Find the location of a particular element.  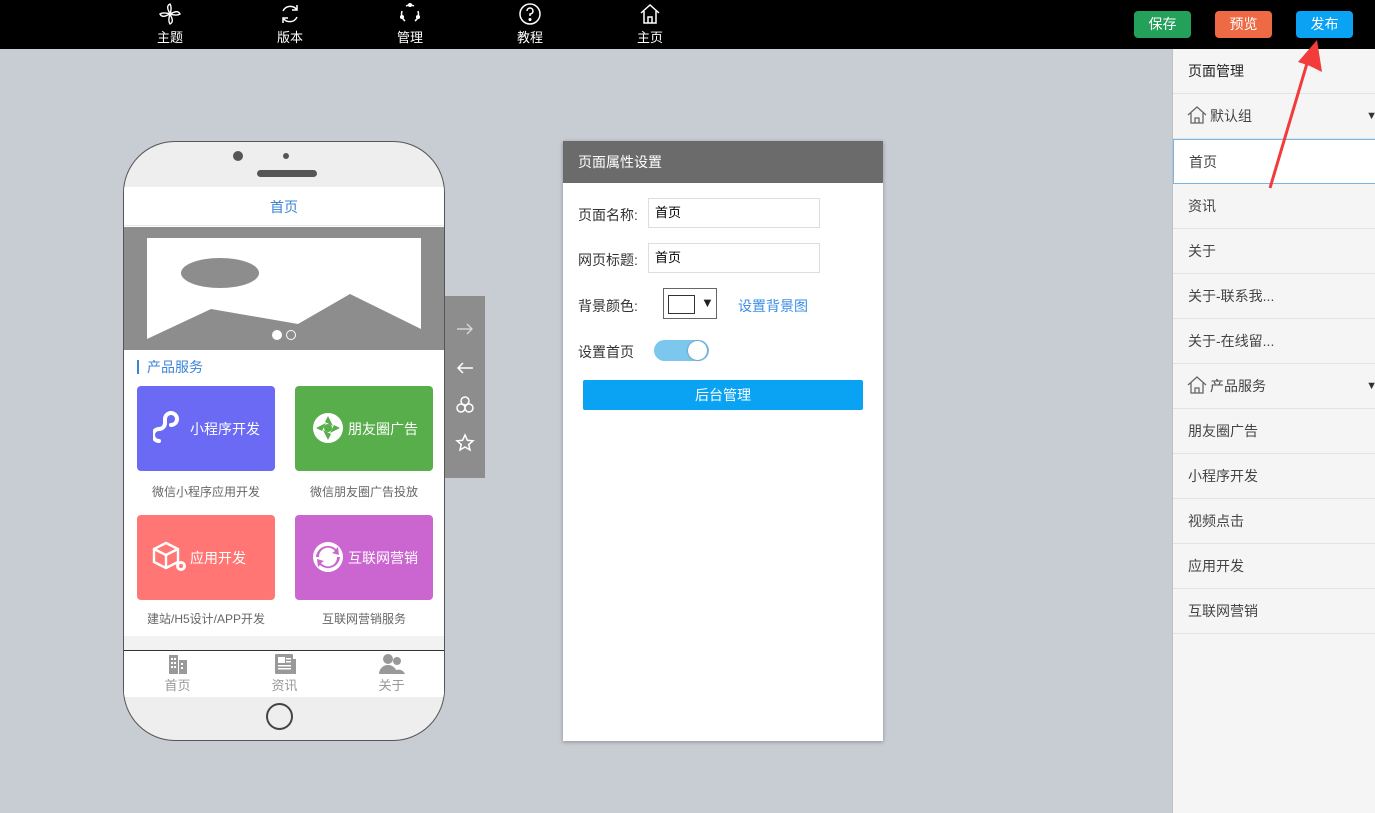

move-right-button is located at coordinates (465, 329).